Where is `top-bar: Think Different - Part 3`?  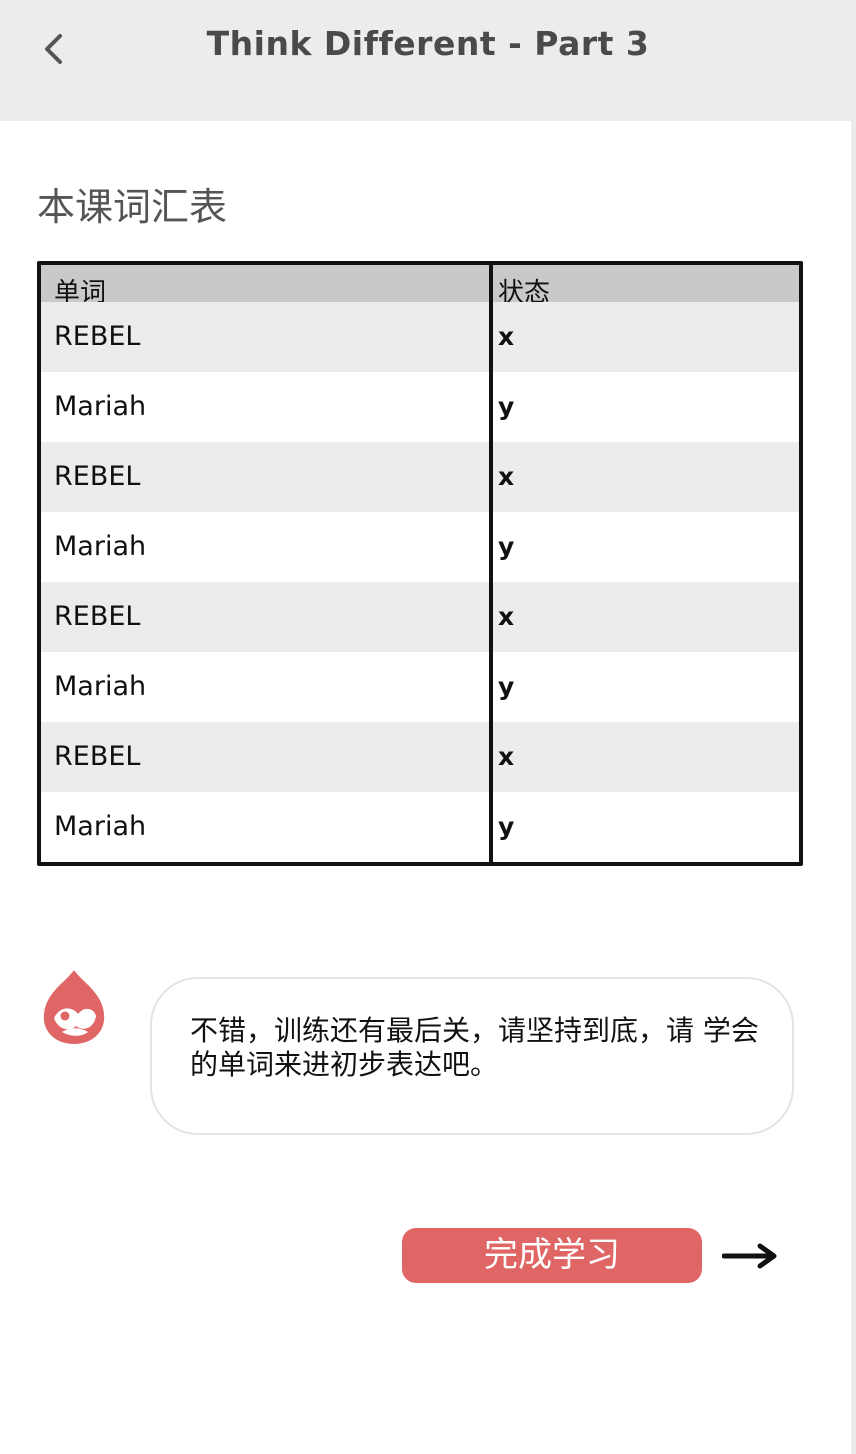
top-bar: Think Different - Part 3 is located at coordinates (428, 60).